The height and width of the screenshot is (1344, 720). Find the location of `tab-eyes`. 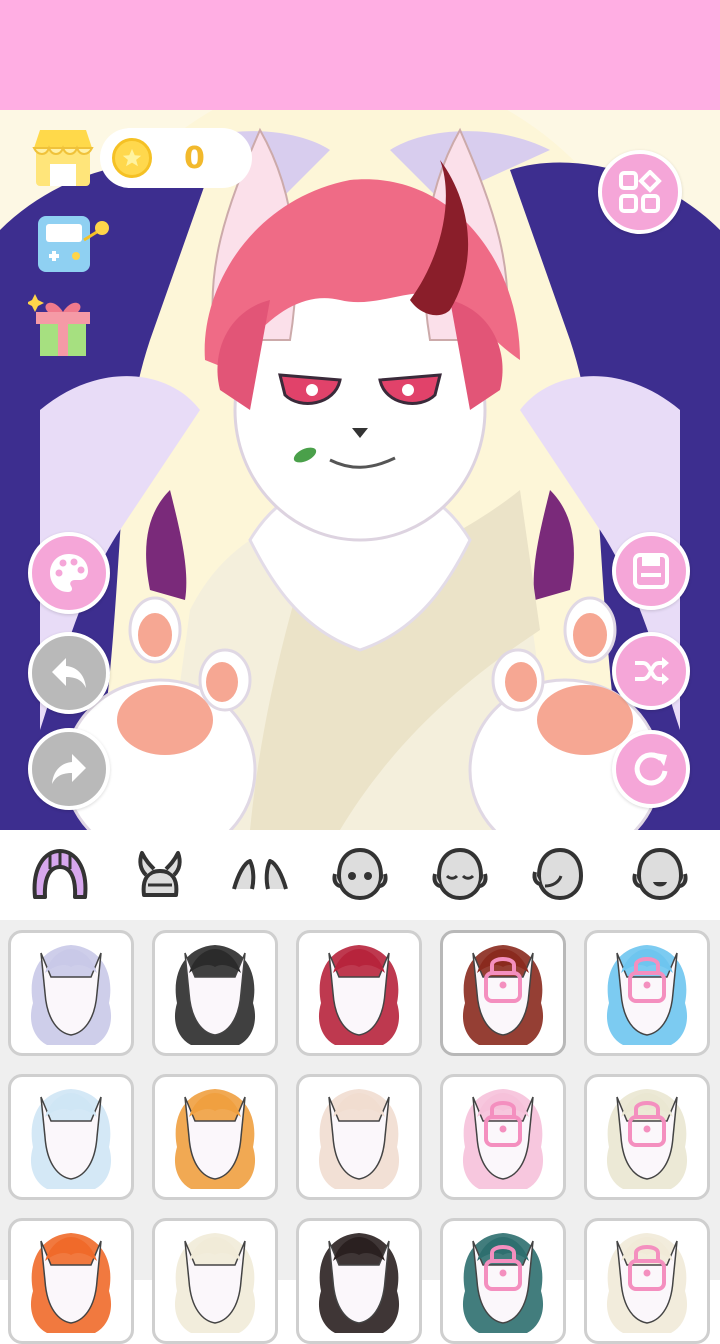

tab-eyes is located at coordinates (360, 875).